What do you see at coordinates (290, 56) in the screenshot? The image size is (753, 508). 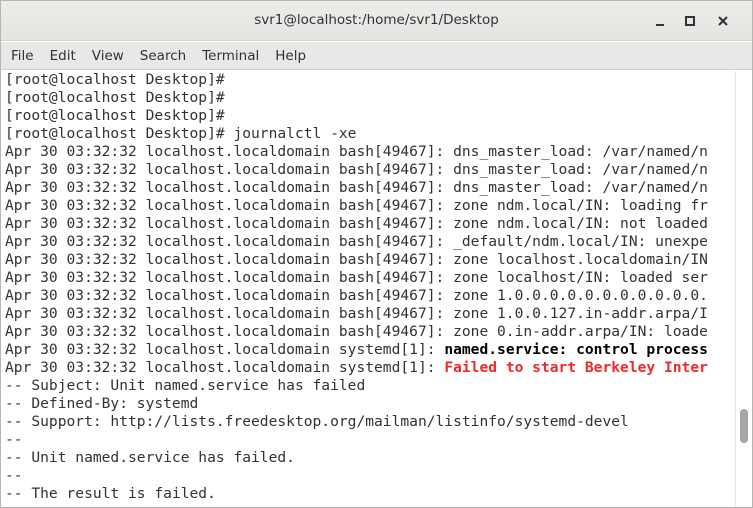 I see `menu-help: Help` at bounding box center [290, 56].